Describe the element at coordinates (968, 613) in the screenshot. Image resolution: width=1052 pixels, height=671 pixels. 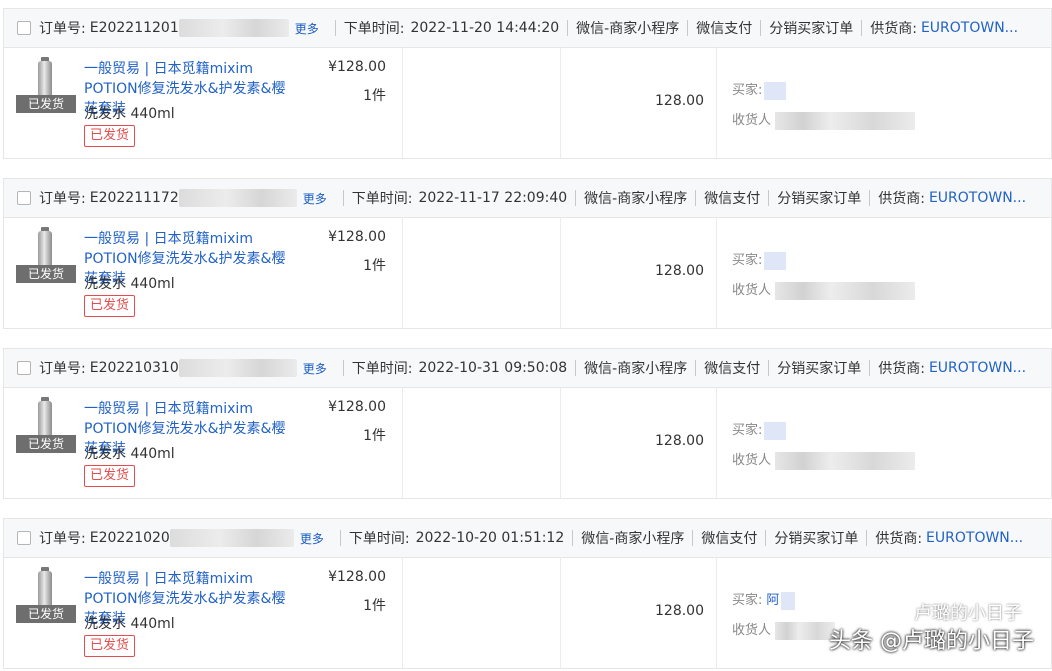
I see `watermark-logo-text: 卢璐的小日子` at that location.